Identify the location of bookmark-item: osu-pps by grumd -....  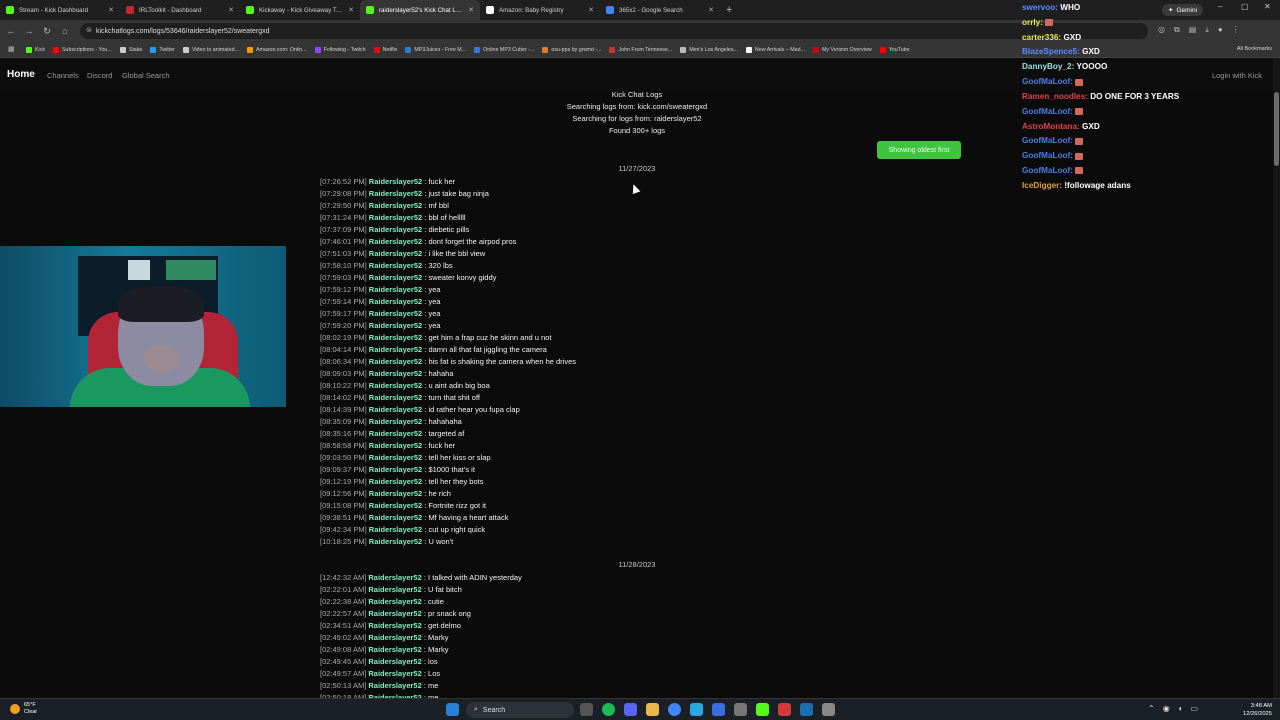
(571, 49).